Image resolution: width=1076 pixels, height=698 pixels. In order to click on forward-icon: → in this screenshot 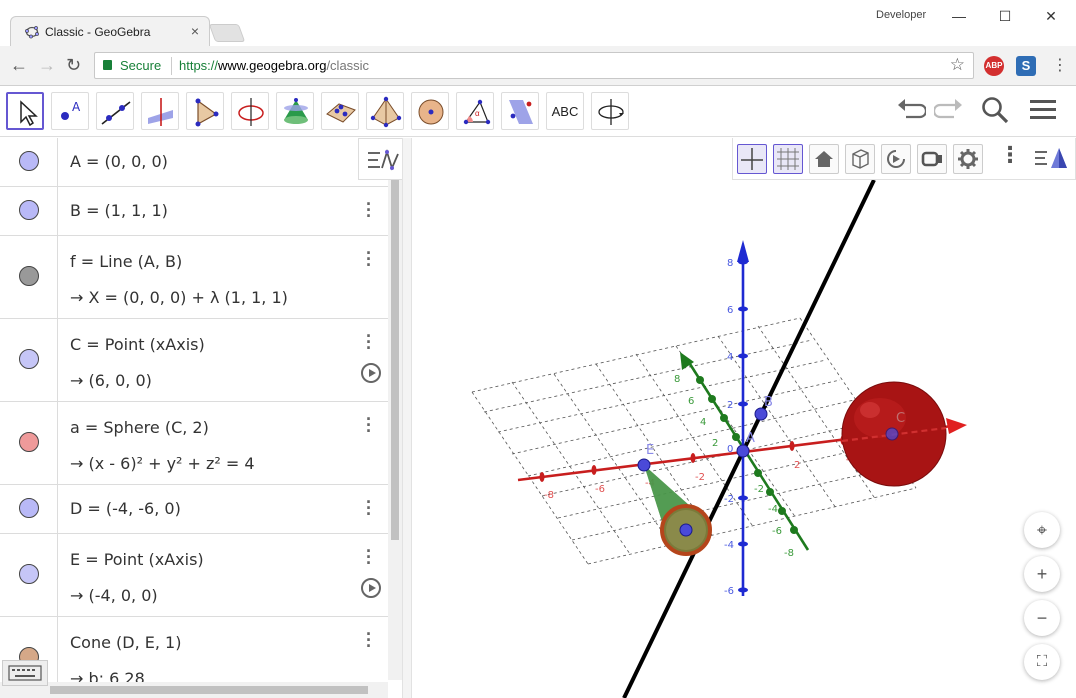, I will do `click(47, 65)`.